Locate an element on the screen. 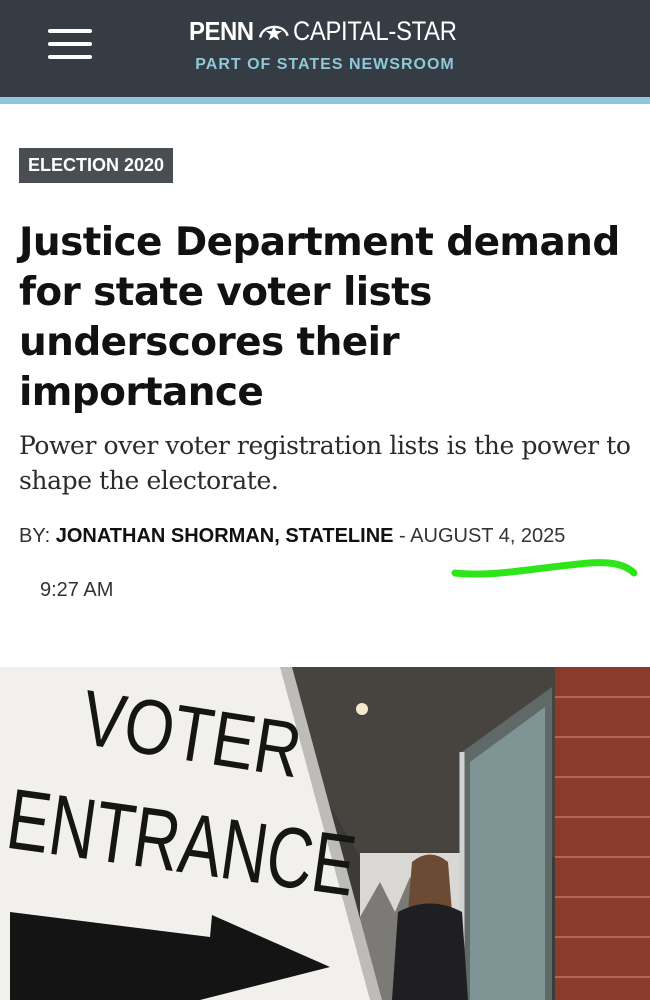  site-tagline: PART OF STATES NEWSROOM is located at coordinates (325, 65).